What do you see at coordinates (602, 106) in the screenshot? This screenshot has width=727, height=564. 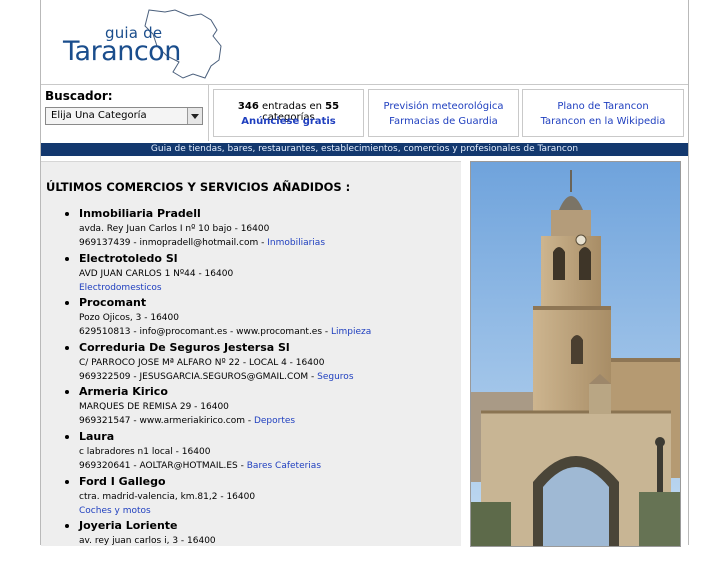 I see `map-link: Plano de Tarancon` at bounding box center [602, 106].